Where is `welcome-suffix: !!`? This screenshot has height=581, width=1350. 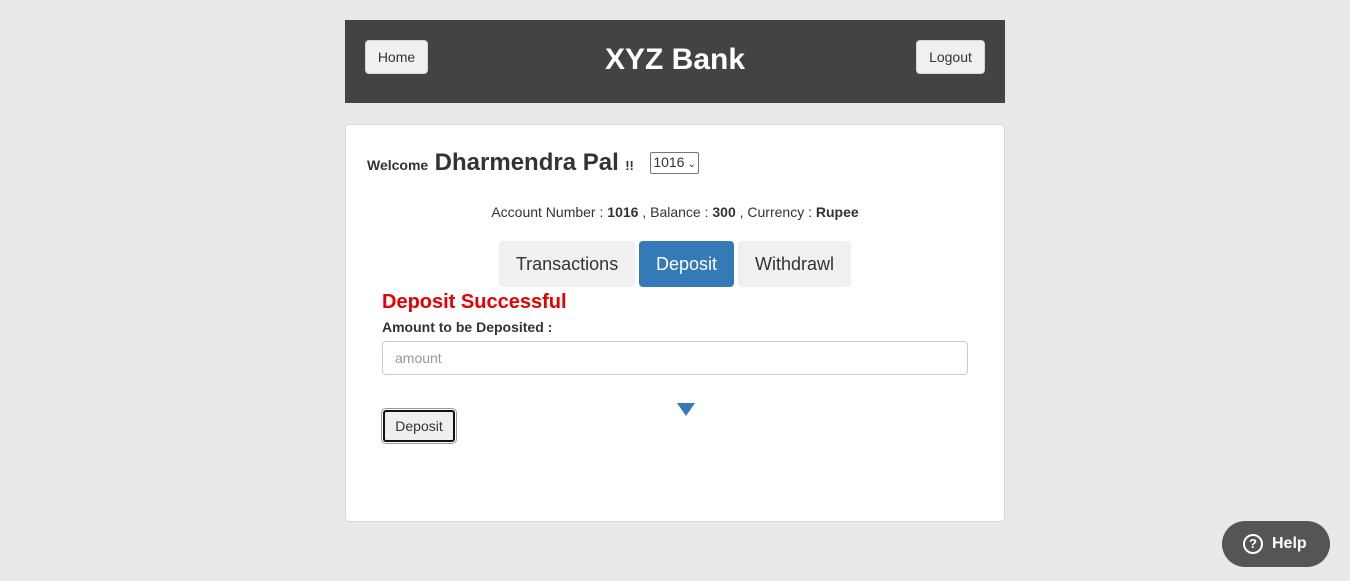
welcome-suffix: !! is located at coordinates (629, 165).